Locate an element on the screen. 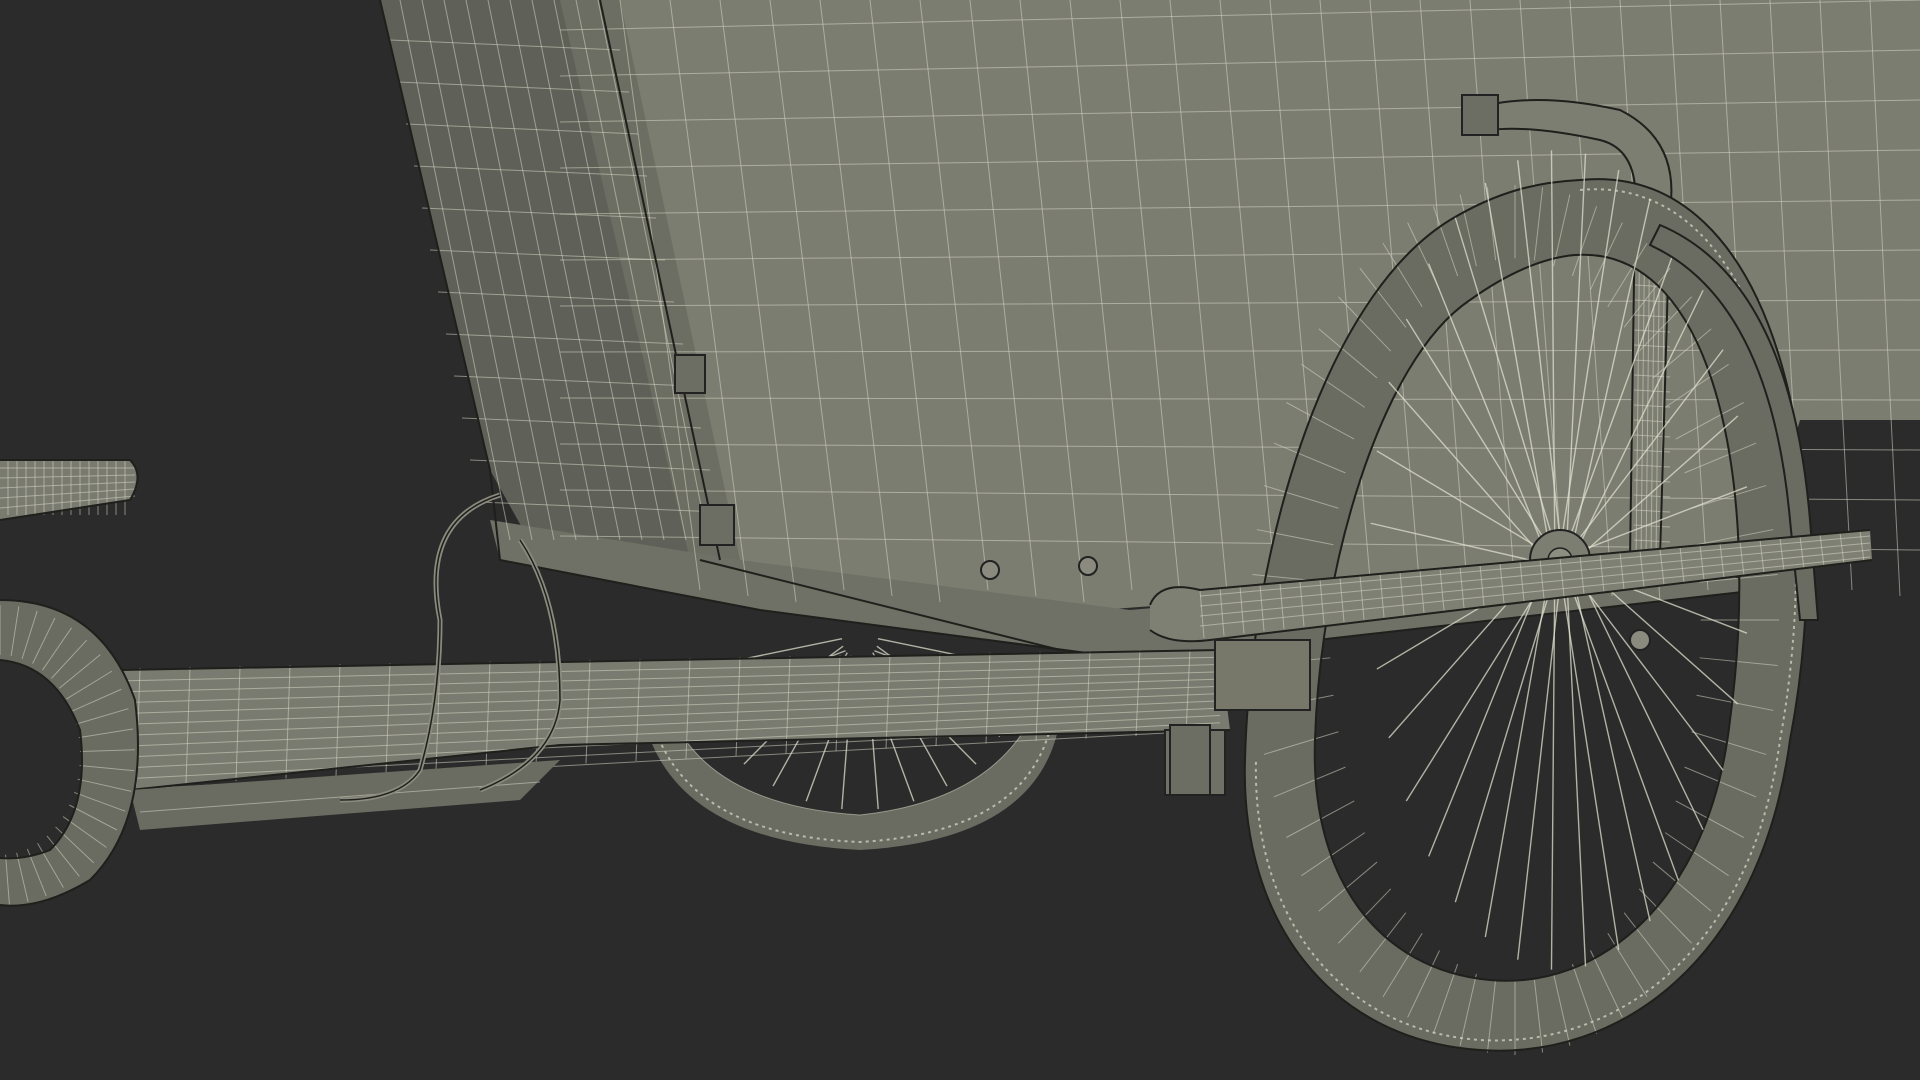 The height and width of the screenshot is (1080, 1920). steering-mount is located at coordinates (1480, 115).